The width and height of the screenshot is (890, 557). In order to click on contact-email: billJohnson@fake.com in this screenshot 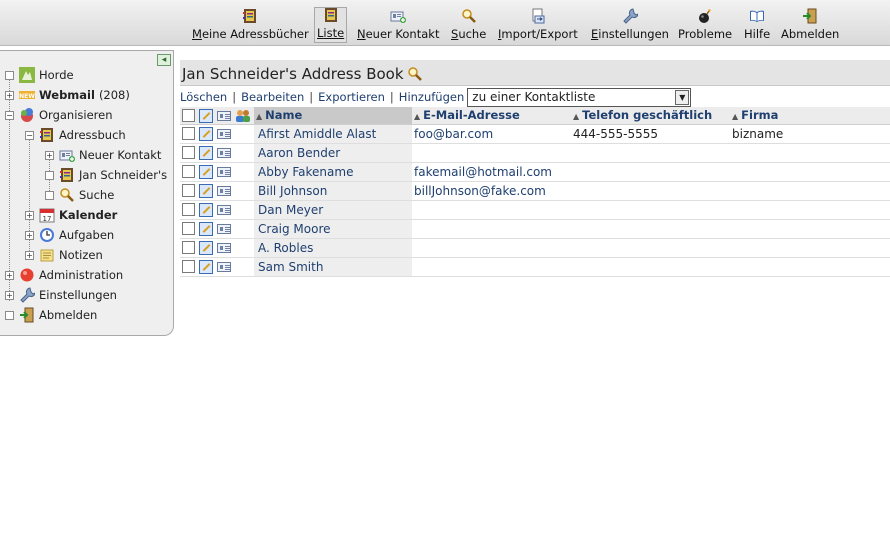, I will do `click(491, 191)`.